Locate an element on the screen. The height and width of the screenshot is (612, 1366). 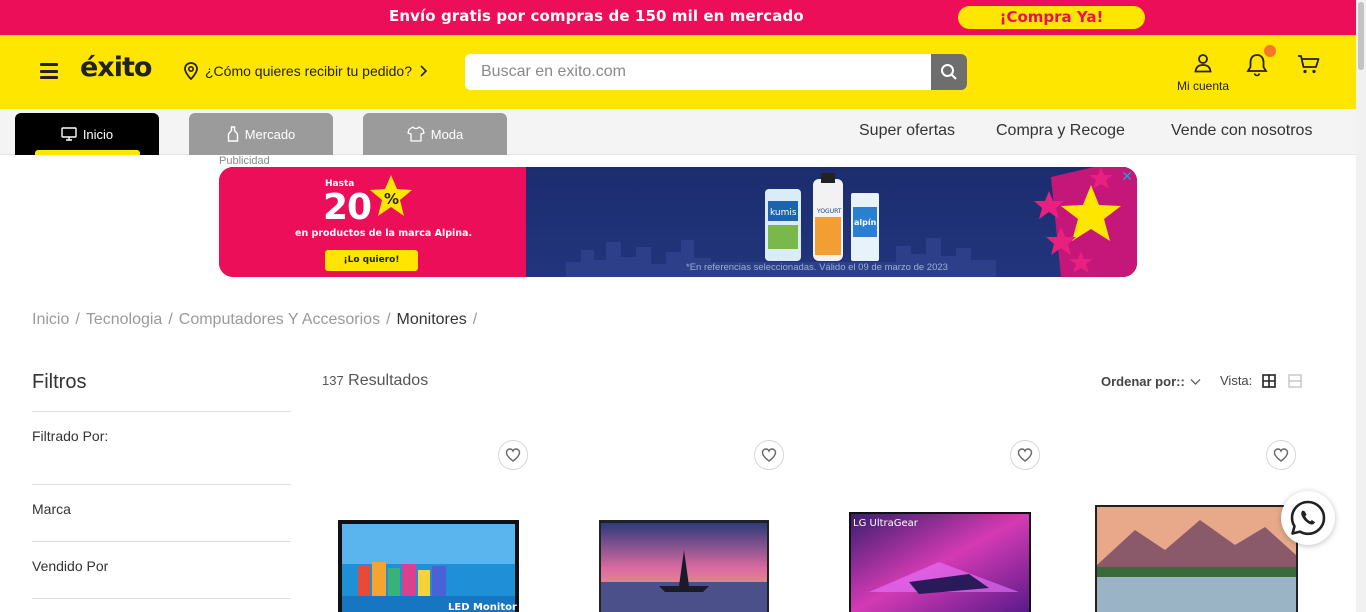
product-image: LG UltraGear is located at coordinates (940, 562).